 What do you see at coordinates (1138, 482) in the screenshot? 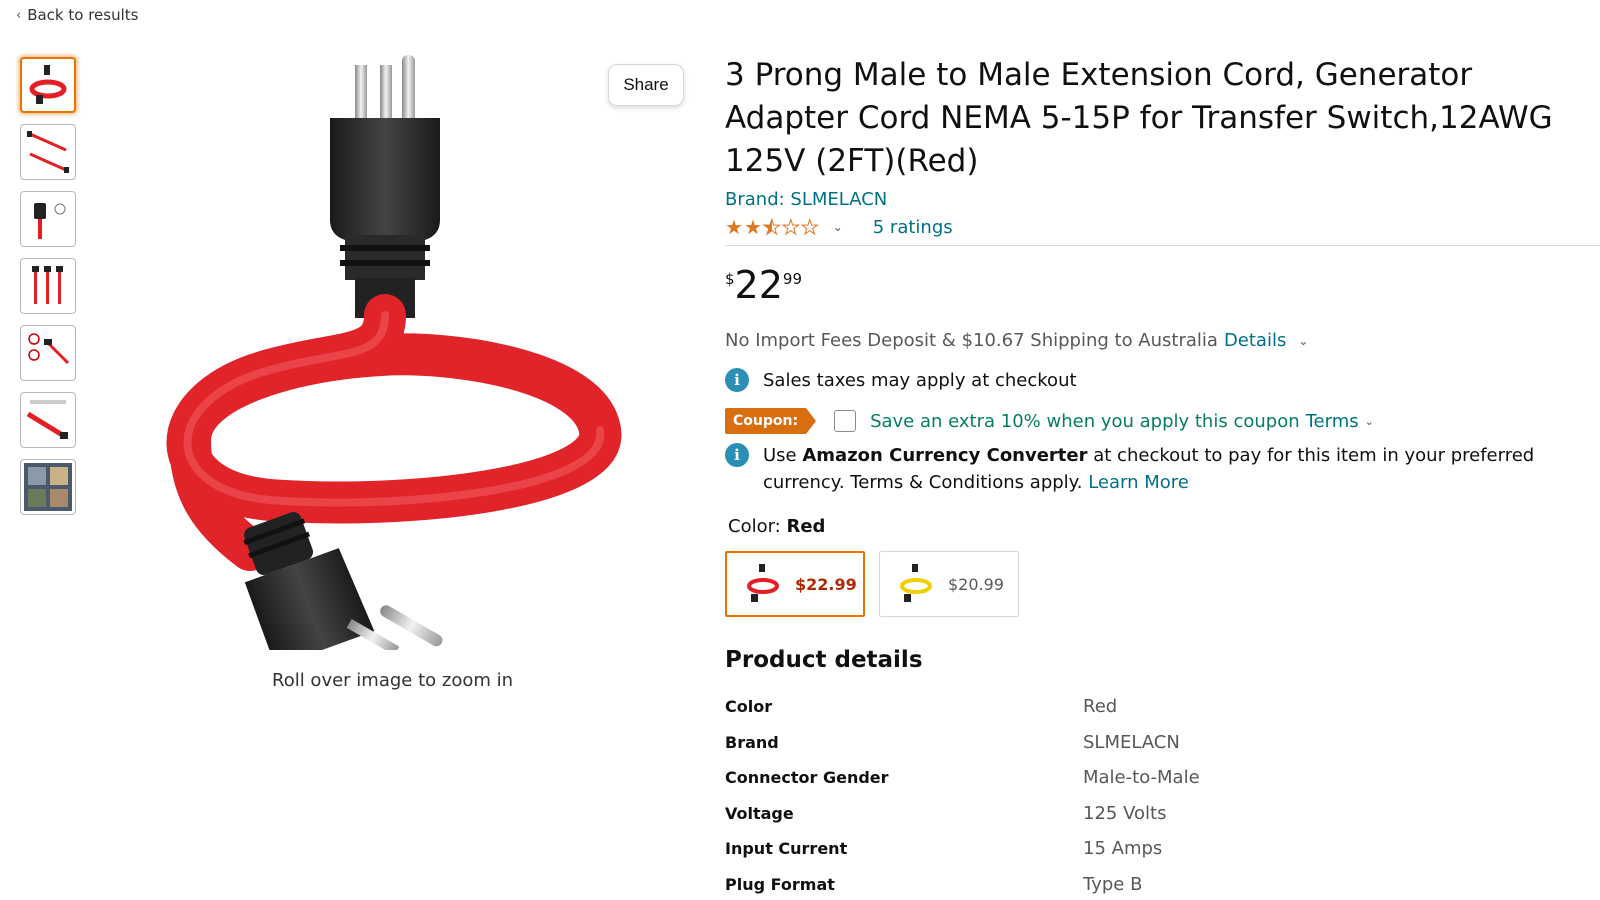
I see `learn-more-link: Learn More` at bounding box center [1138, 482].